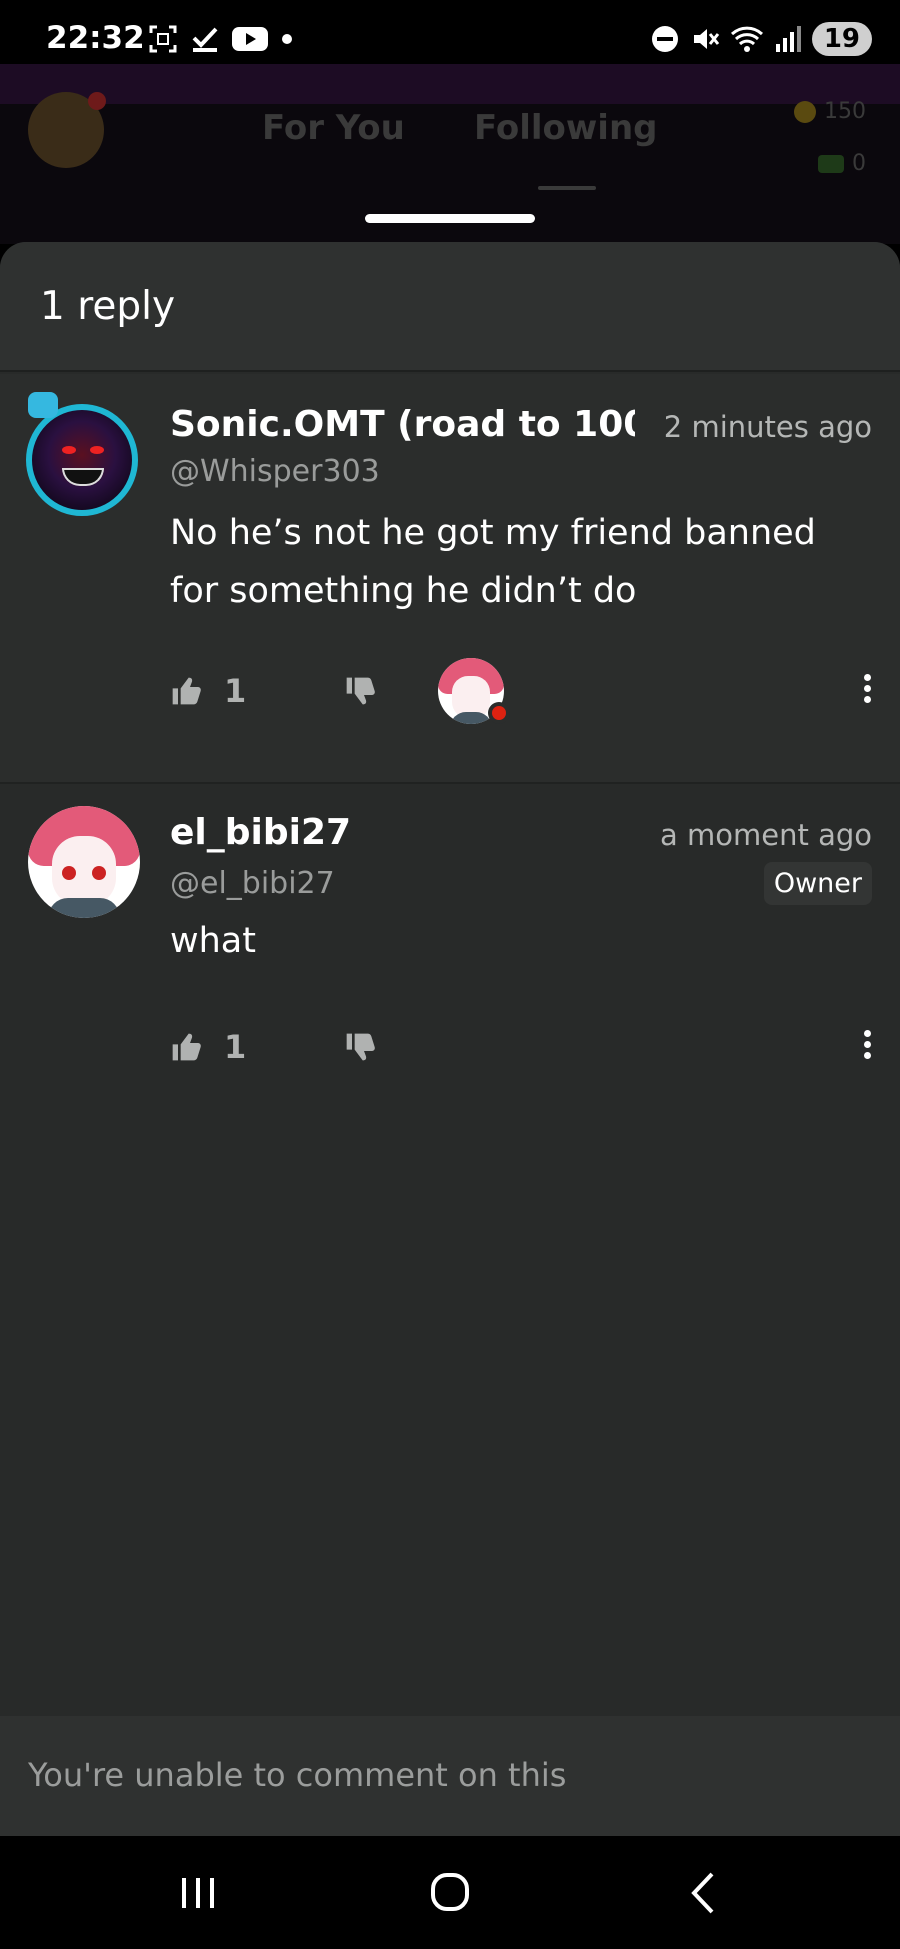 Image resolution: width=900 pixels, height=1949 pixels. Describe the element at coordinates (450, 307) in the screenshot. I see `sheet-header: 1 reply` at that location.